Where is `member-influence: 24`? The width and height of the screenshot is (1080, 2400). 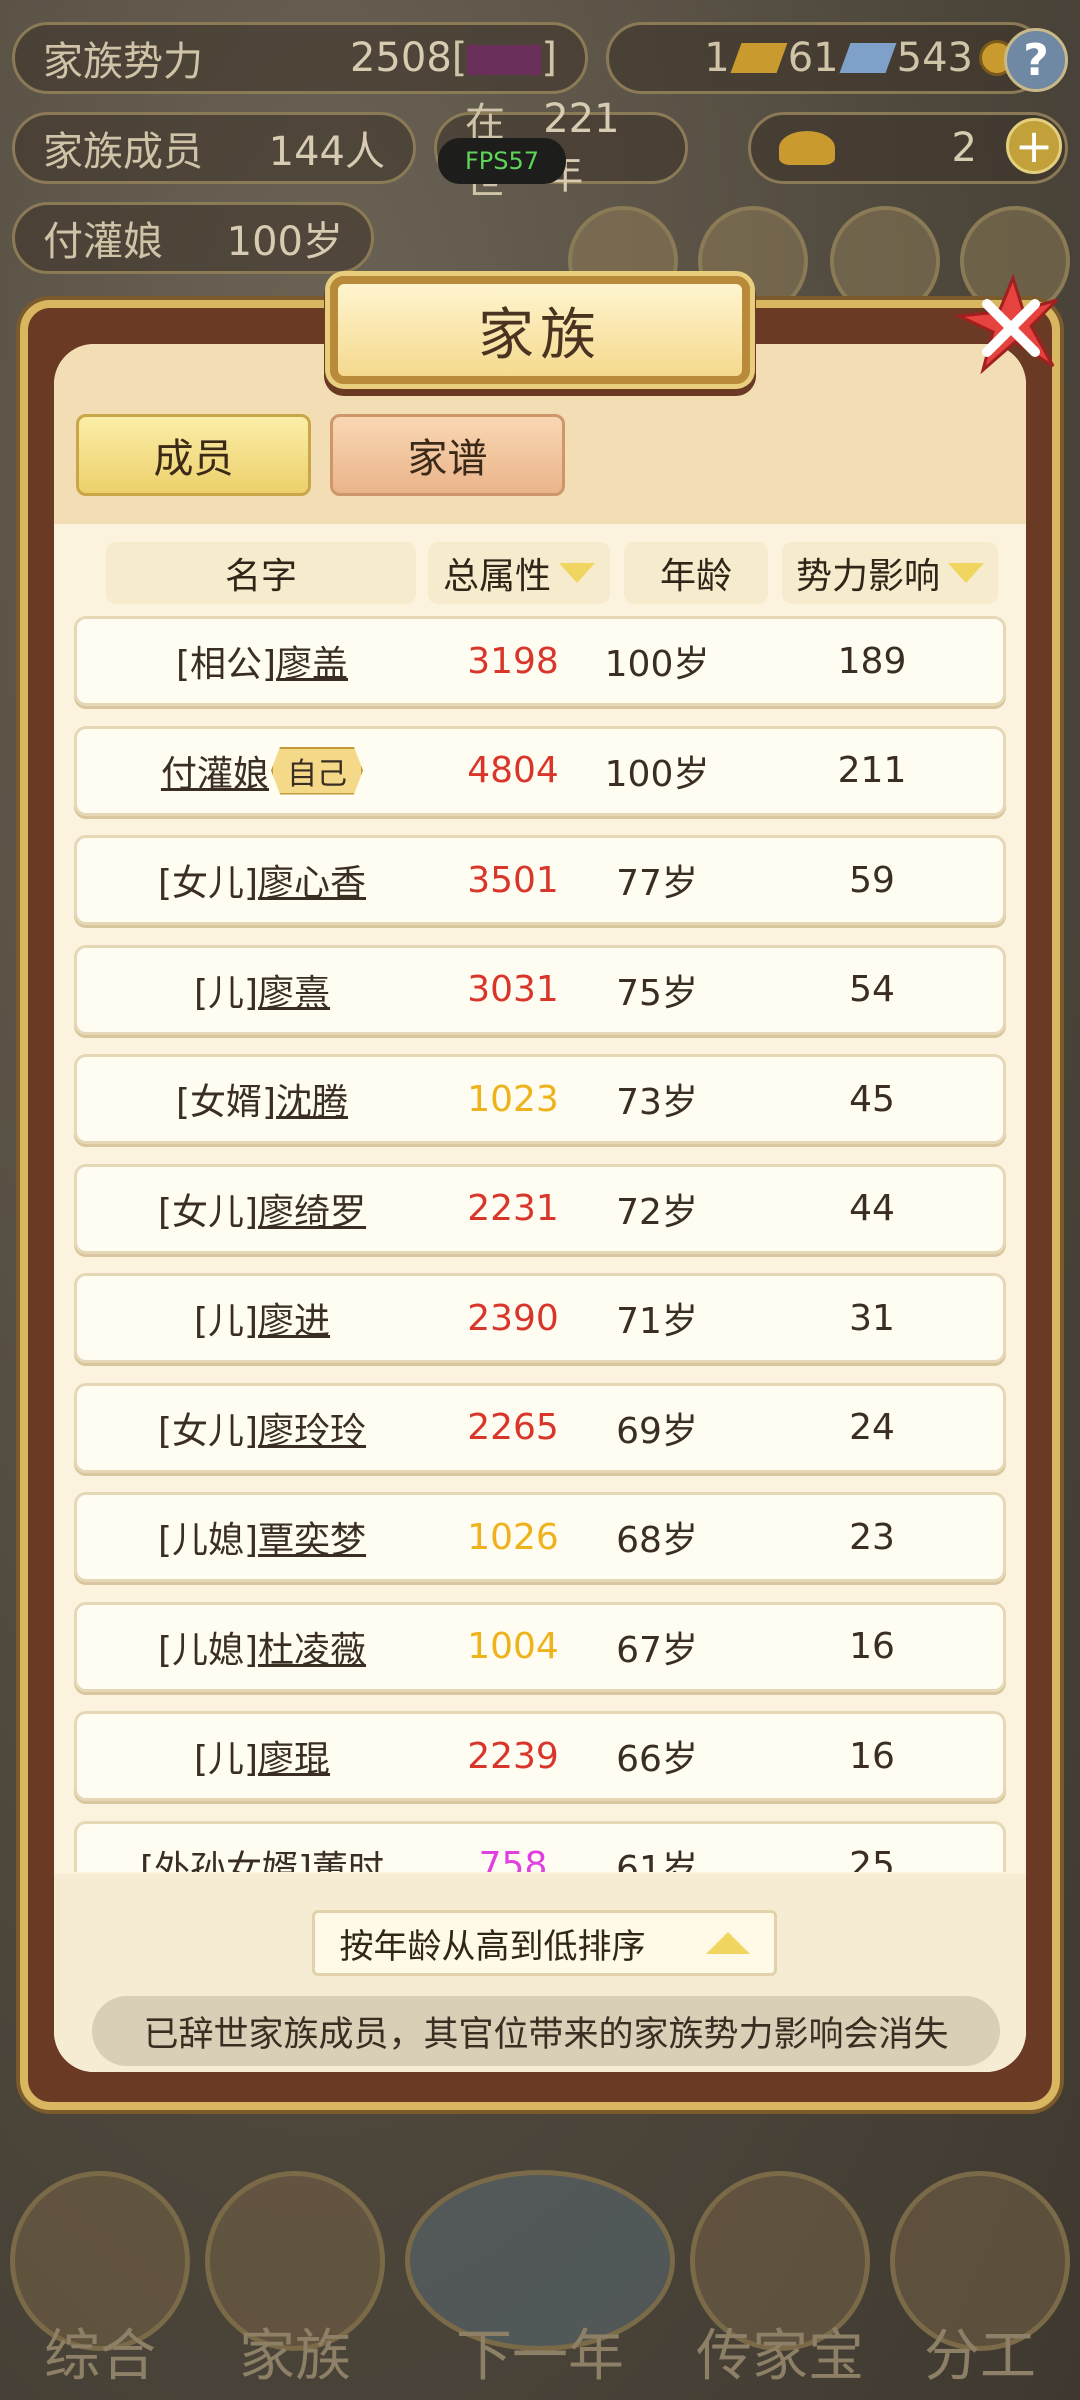 member-influence: 24 is located at coordinates (872, 1427).